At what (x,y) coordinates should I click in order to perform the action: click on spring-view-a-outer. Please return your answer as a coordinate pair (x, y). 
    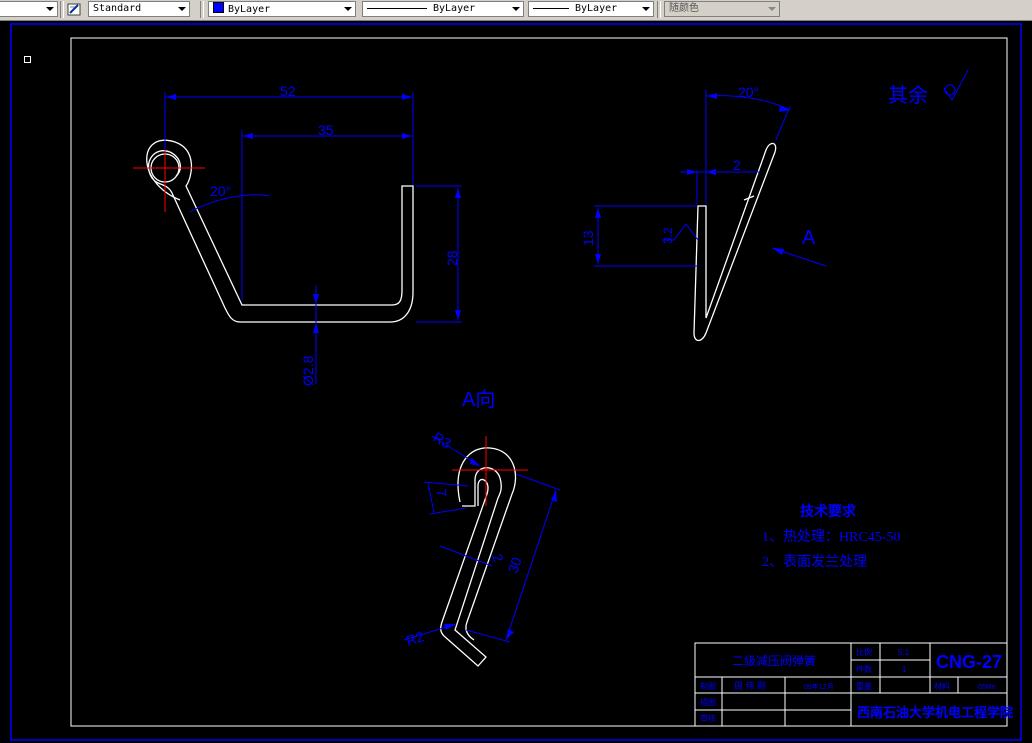
    Looking at the image, I should click on (487, 544).